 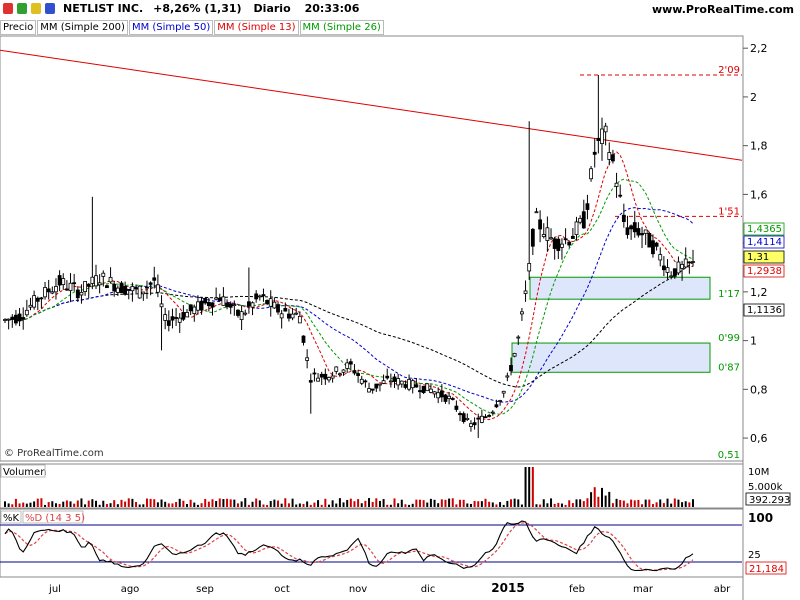 What do you see at coordinates (25, 472) in the screenshot?
I see `volume-title: Volumen` at bounding box center [25, 472].